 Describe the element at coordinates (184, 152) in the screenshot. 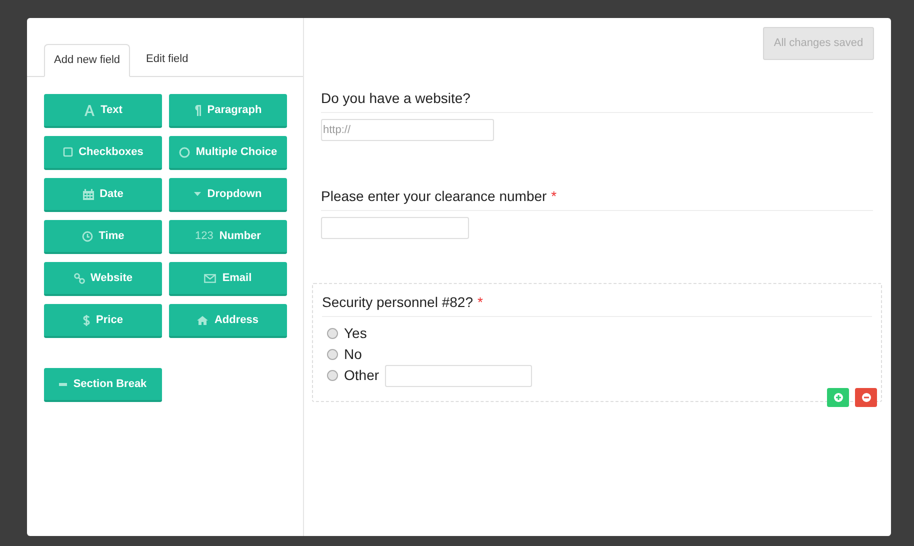

I see `circle-icon` at that location.